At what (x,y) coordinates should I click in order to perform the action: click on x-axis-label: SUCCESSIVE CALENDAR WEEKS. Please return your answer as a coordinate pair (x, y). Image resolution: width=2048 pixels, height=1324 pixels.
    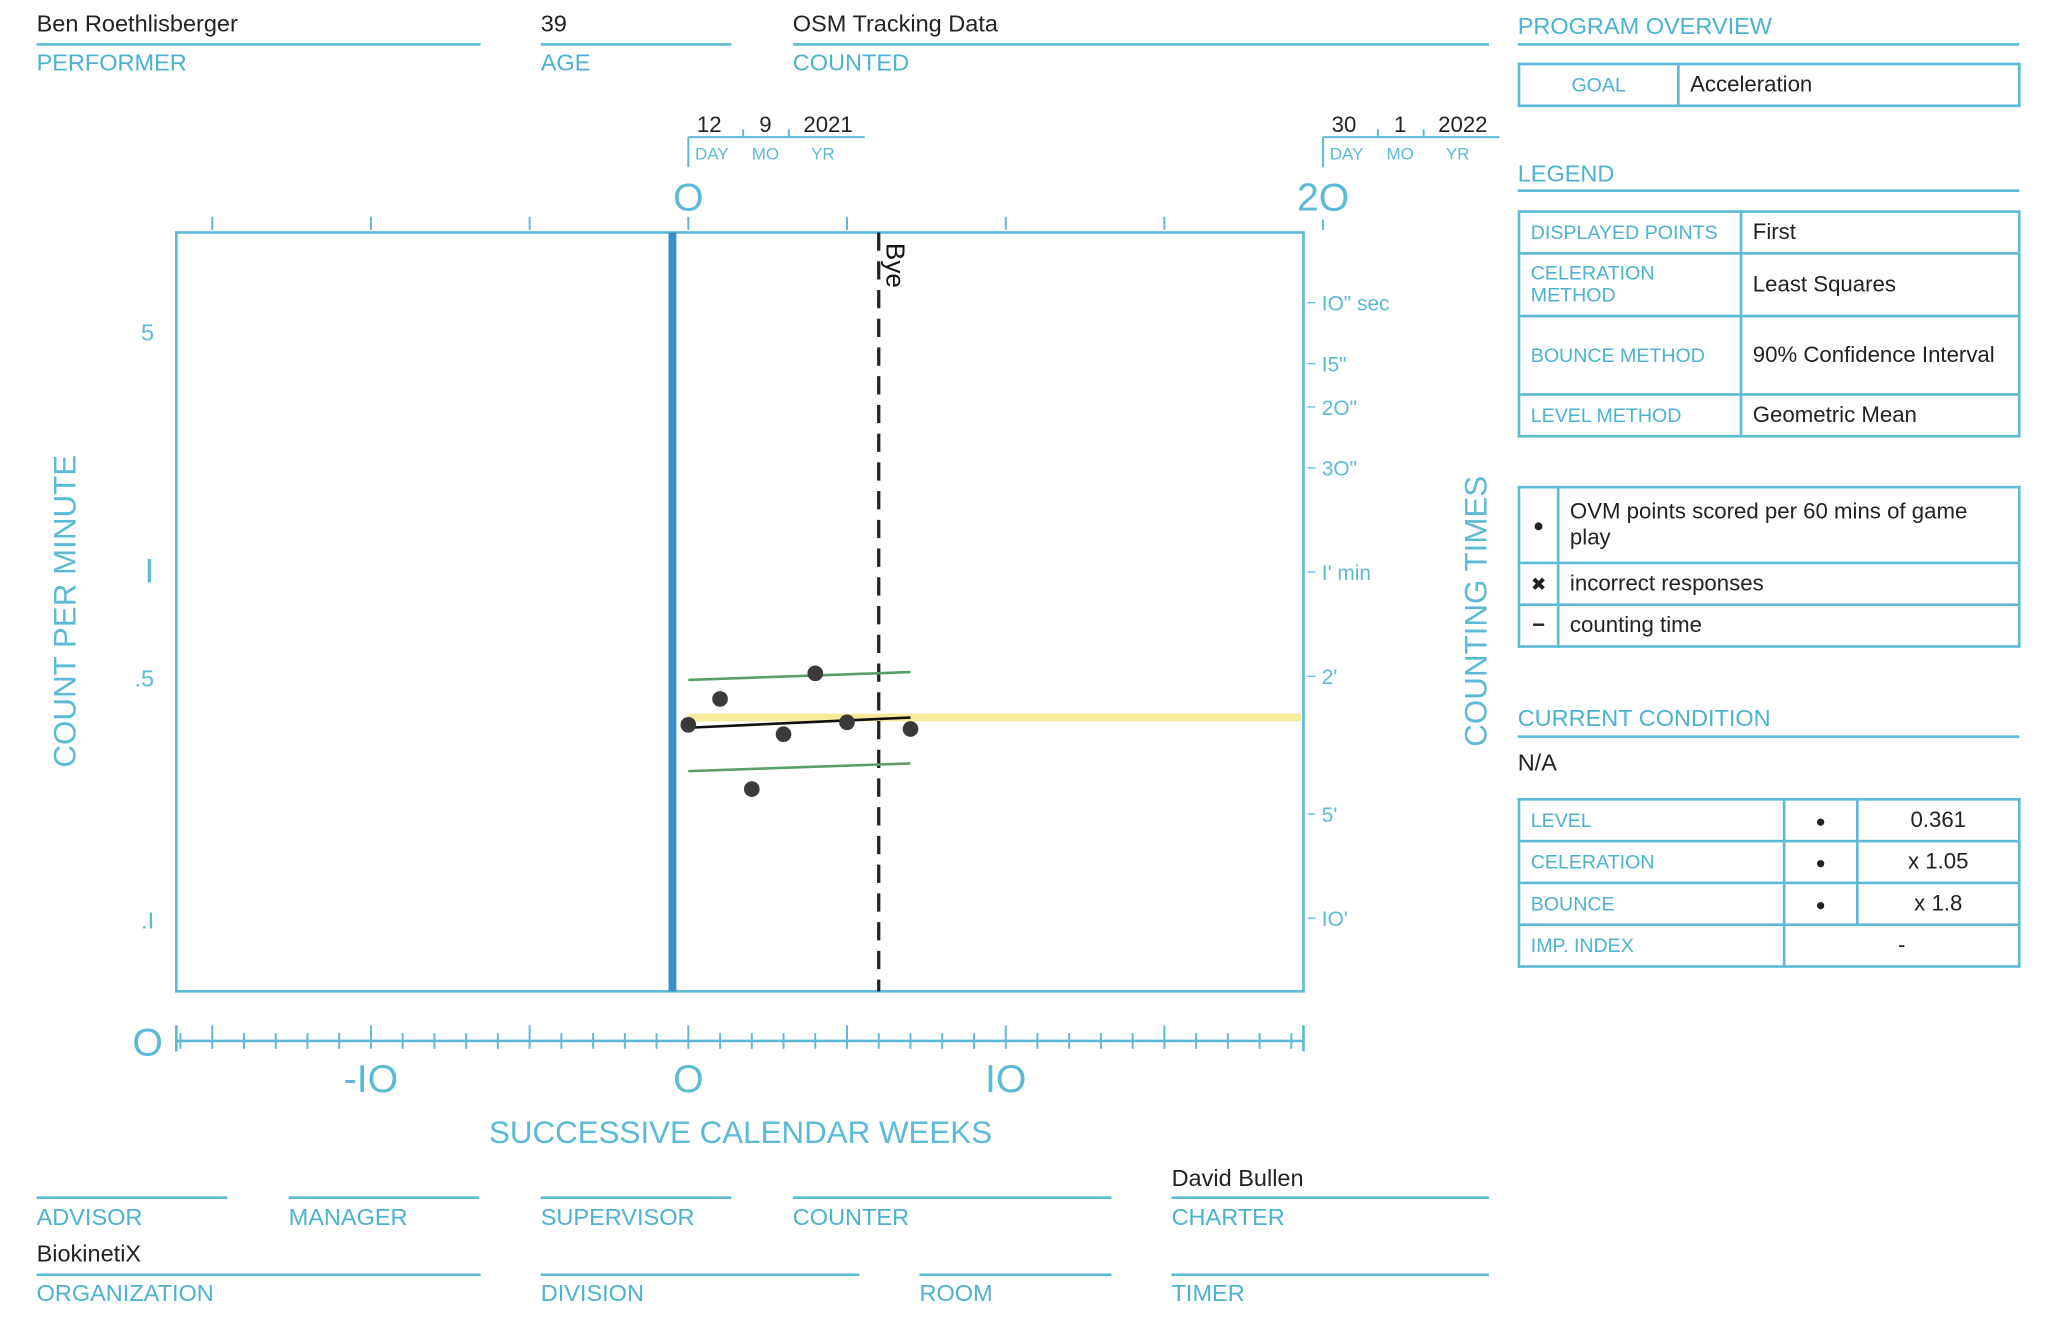
    Looking at the image, I should click on (740, 1132).